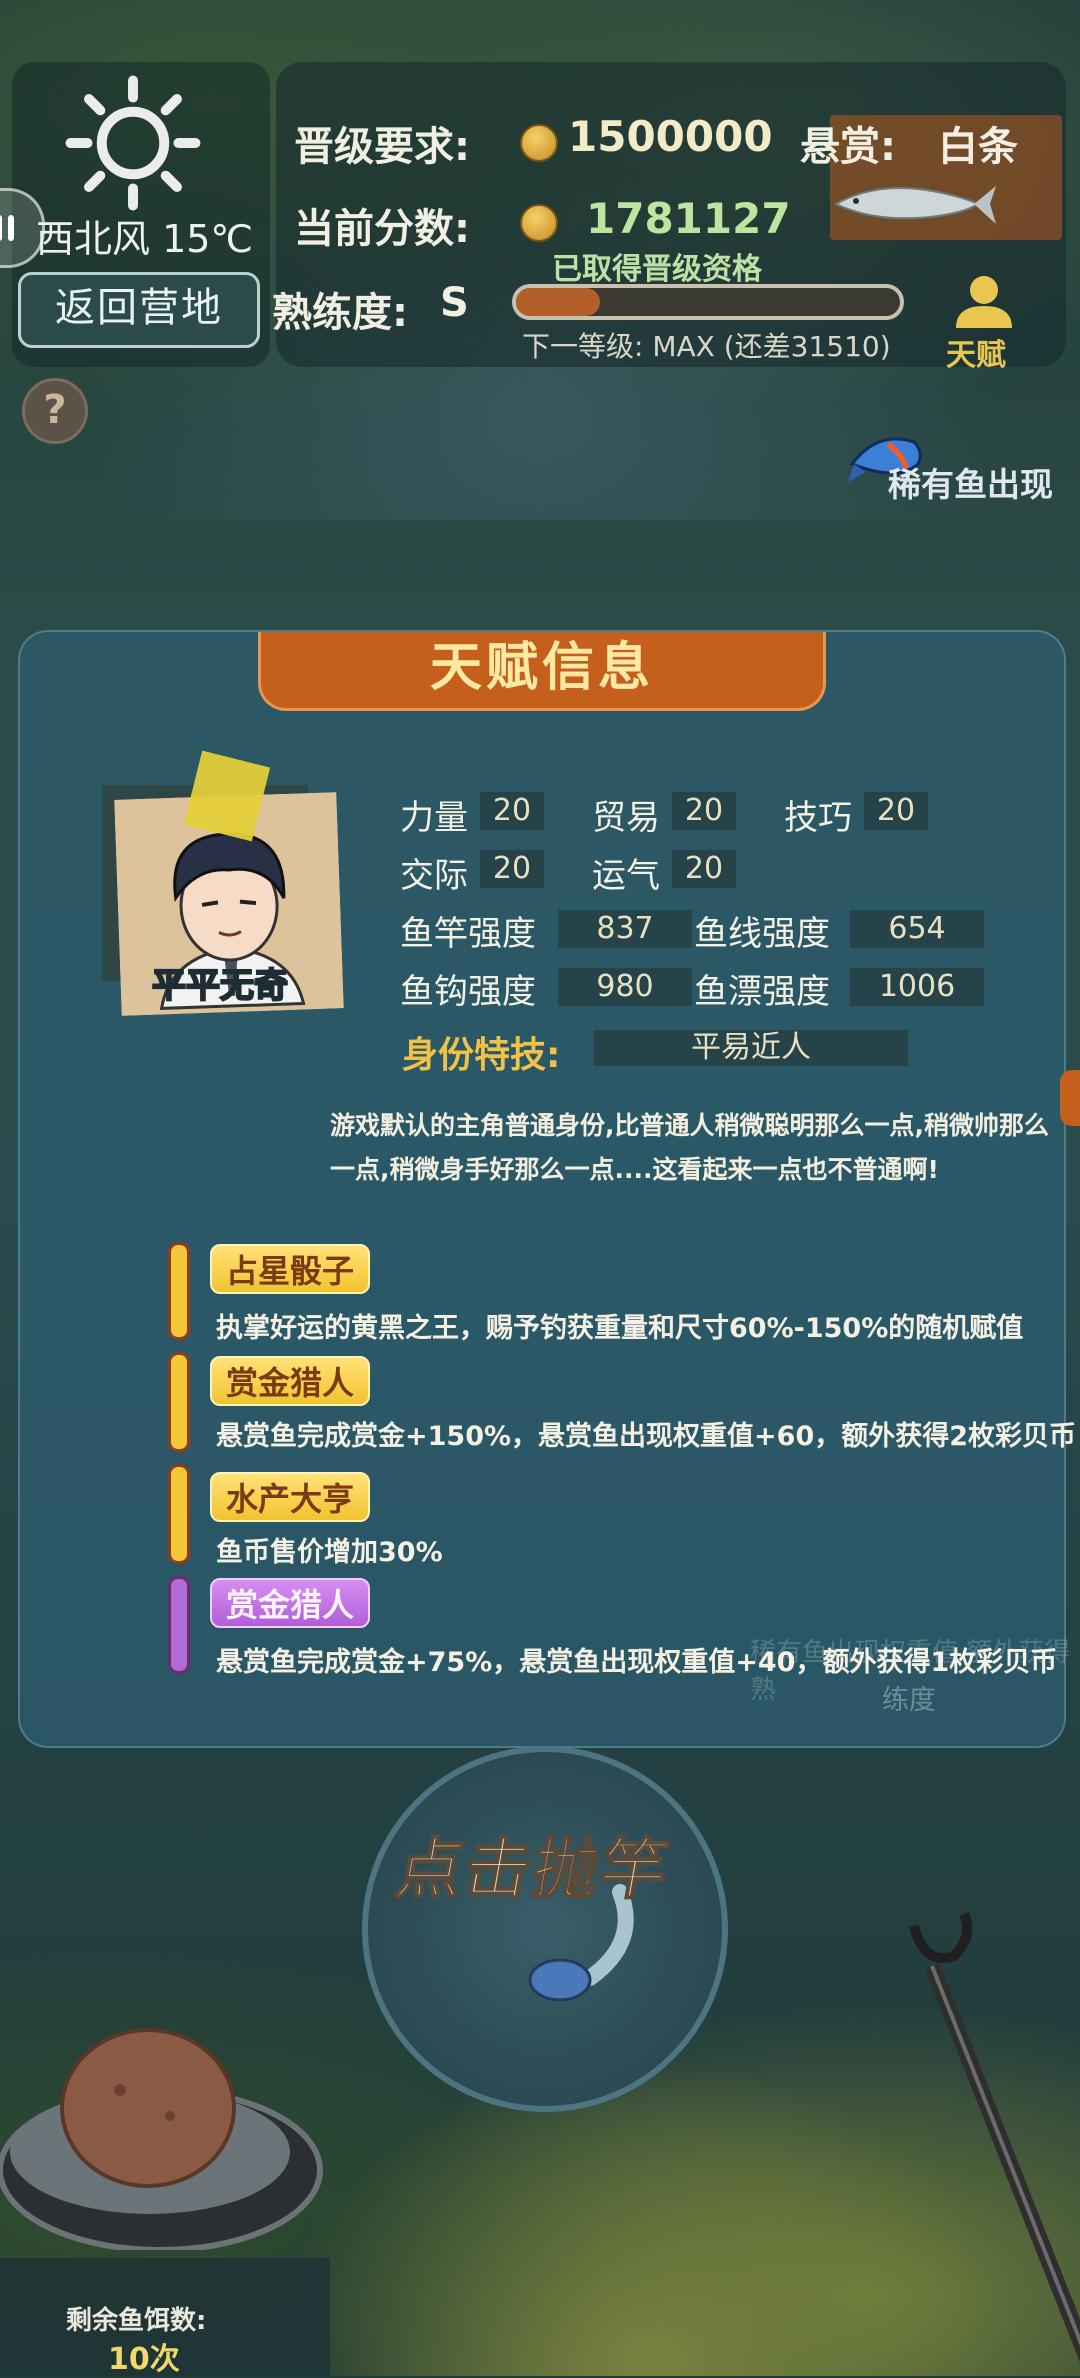 The image size is (1080, 2378). Describe the element at coordinates (1070, 1098) in the screenshot. I see `side-tab` at that location.